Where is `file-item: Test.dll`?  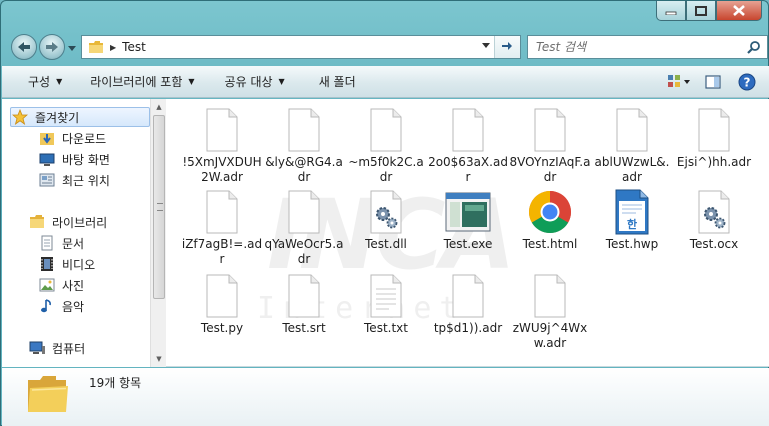
file-item: Test.dll is located at coordinates (386, 230).